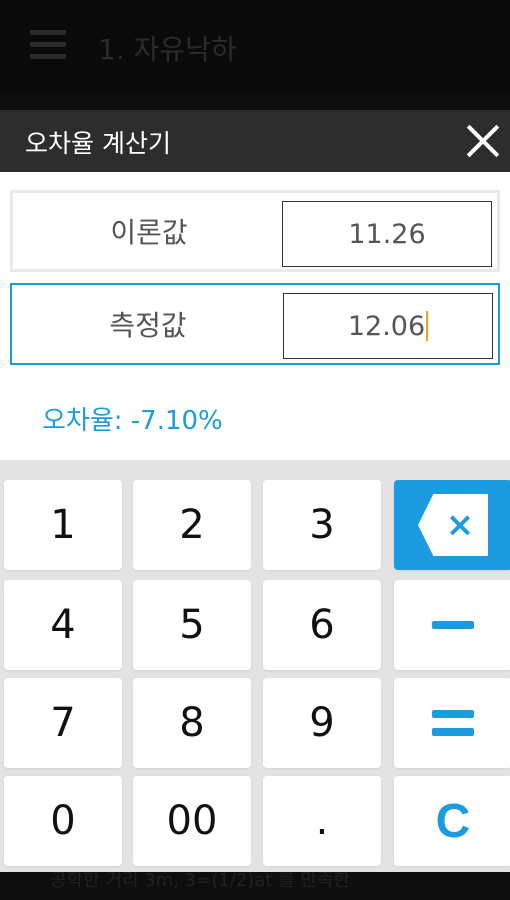  I want to click on backspace-icon: ×, so click(453, 525).